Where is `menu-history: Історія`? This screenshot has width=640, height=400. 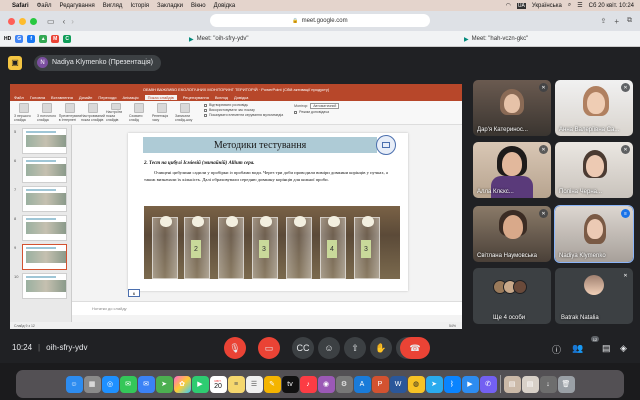 menu-history: Історія is located at coordinates (139, 6).